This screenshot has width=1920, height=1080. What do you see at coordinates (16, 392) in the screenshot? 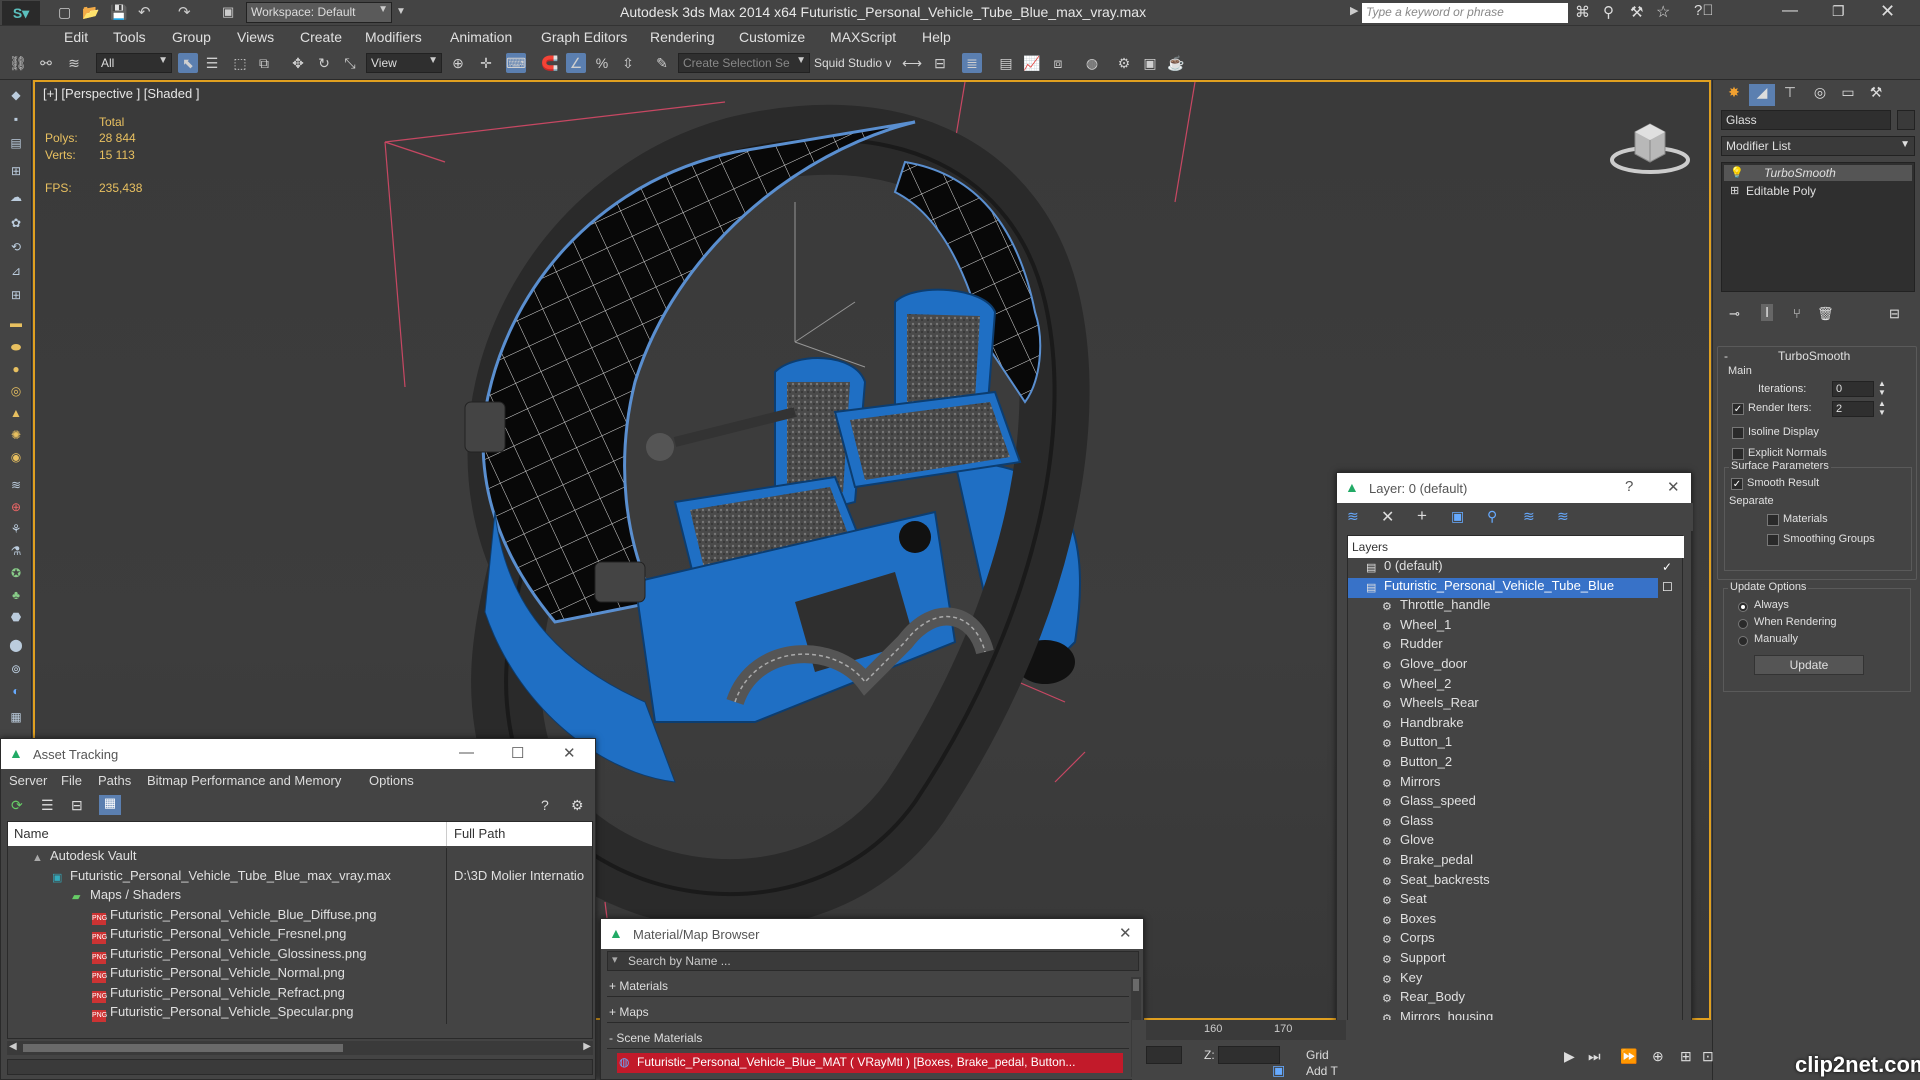
I see `tool-icon: ◎` at bounding box center [16, 392].